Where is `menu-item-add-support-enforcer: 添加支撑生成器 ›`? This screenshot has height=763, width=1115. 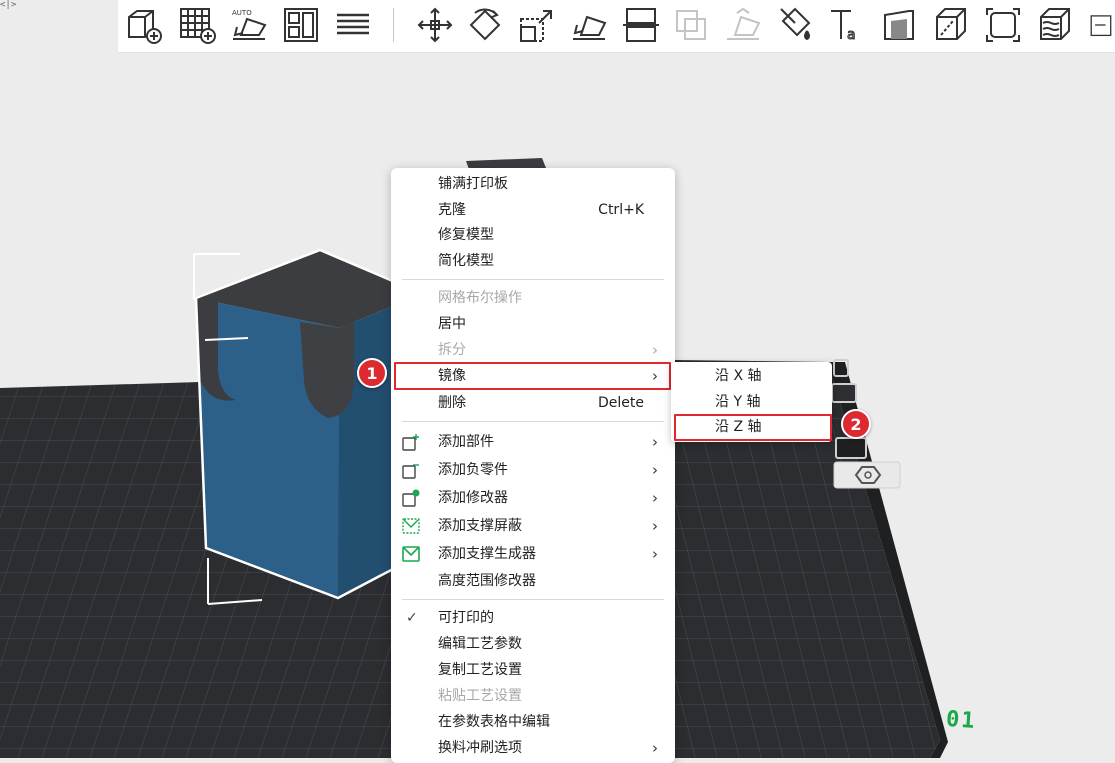
menu-item-add-support-enforcer: 添加支撑生成器 › is located at coordinates (533, 554).